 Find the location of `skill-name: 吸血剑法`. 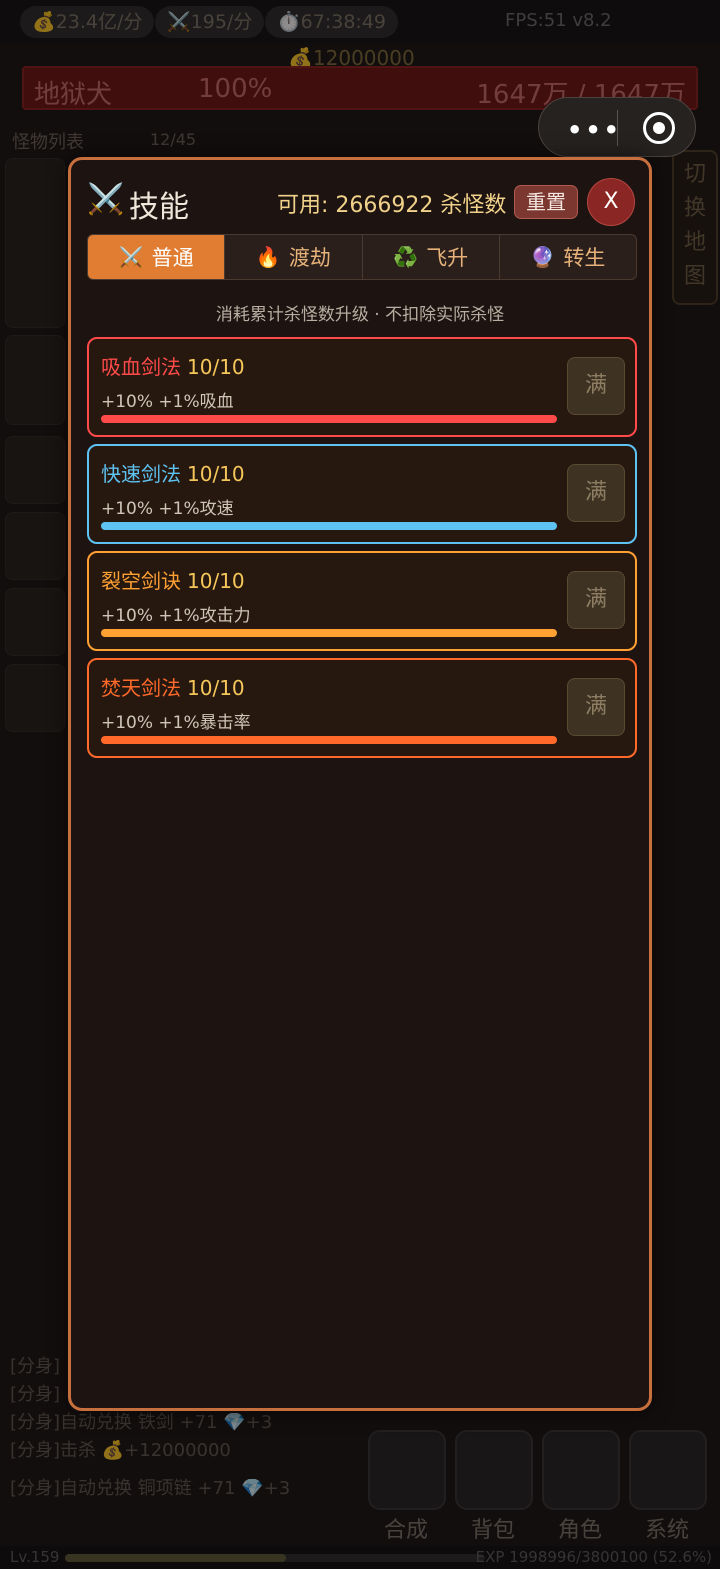

skill-name: 吸血剑法 is located at coordinates (141, 367).